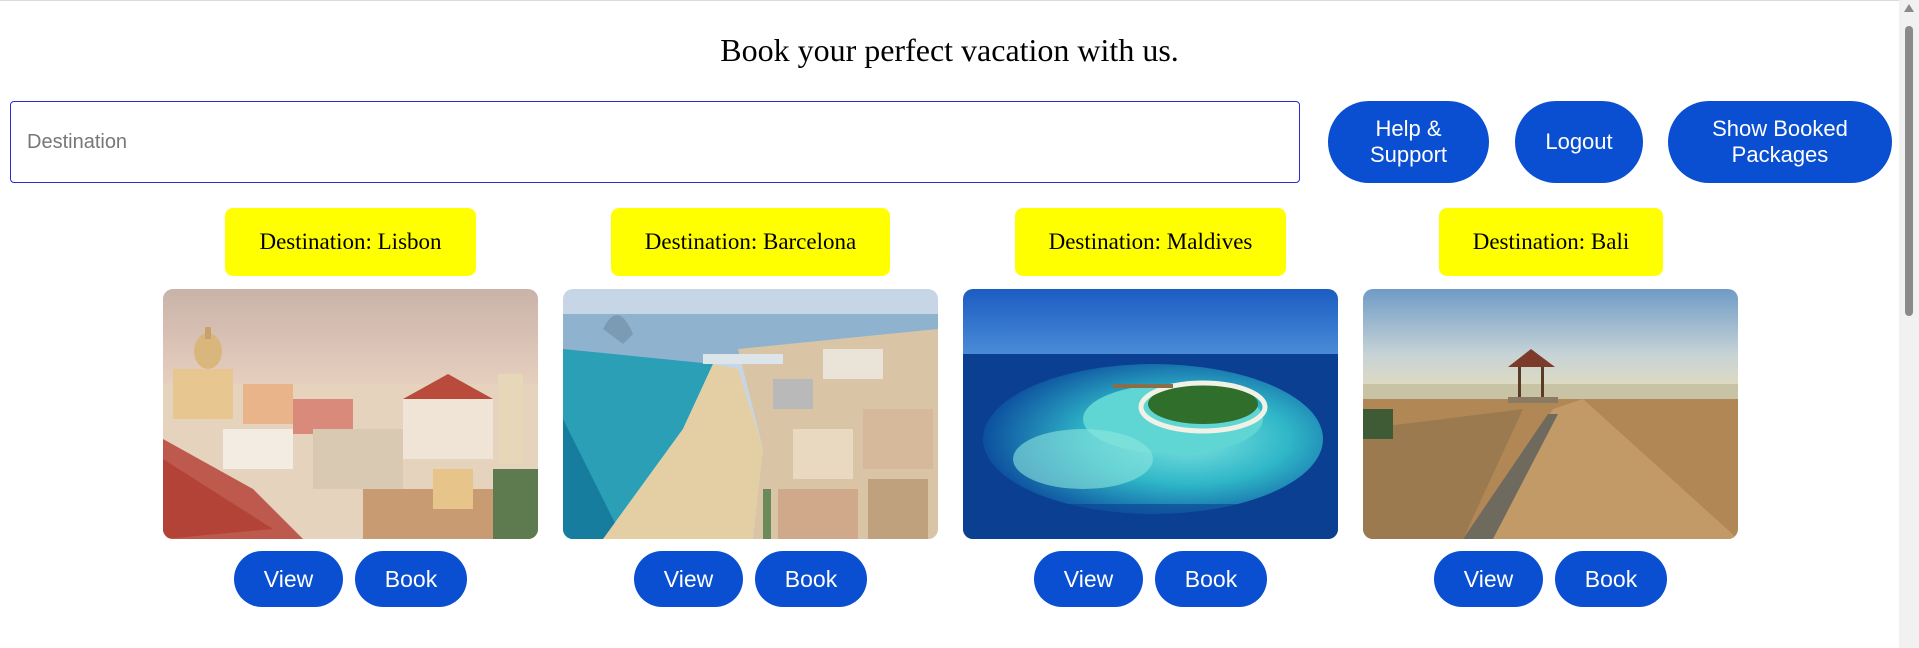 The height and width of the screenshot is (648, 1919). What do you see at coordinates (811, 579) in the screenshot?
I see `book-barcelona-button: Book` at bounding box center [811, 579].